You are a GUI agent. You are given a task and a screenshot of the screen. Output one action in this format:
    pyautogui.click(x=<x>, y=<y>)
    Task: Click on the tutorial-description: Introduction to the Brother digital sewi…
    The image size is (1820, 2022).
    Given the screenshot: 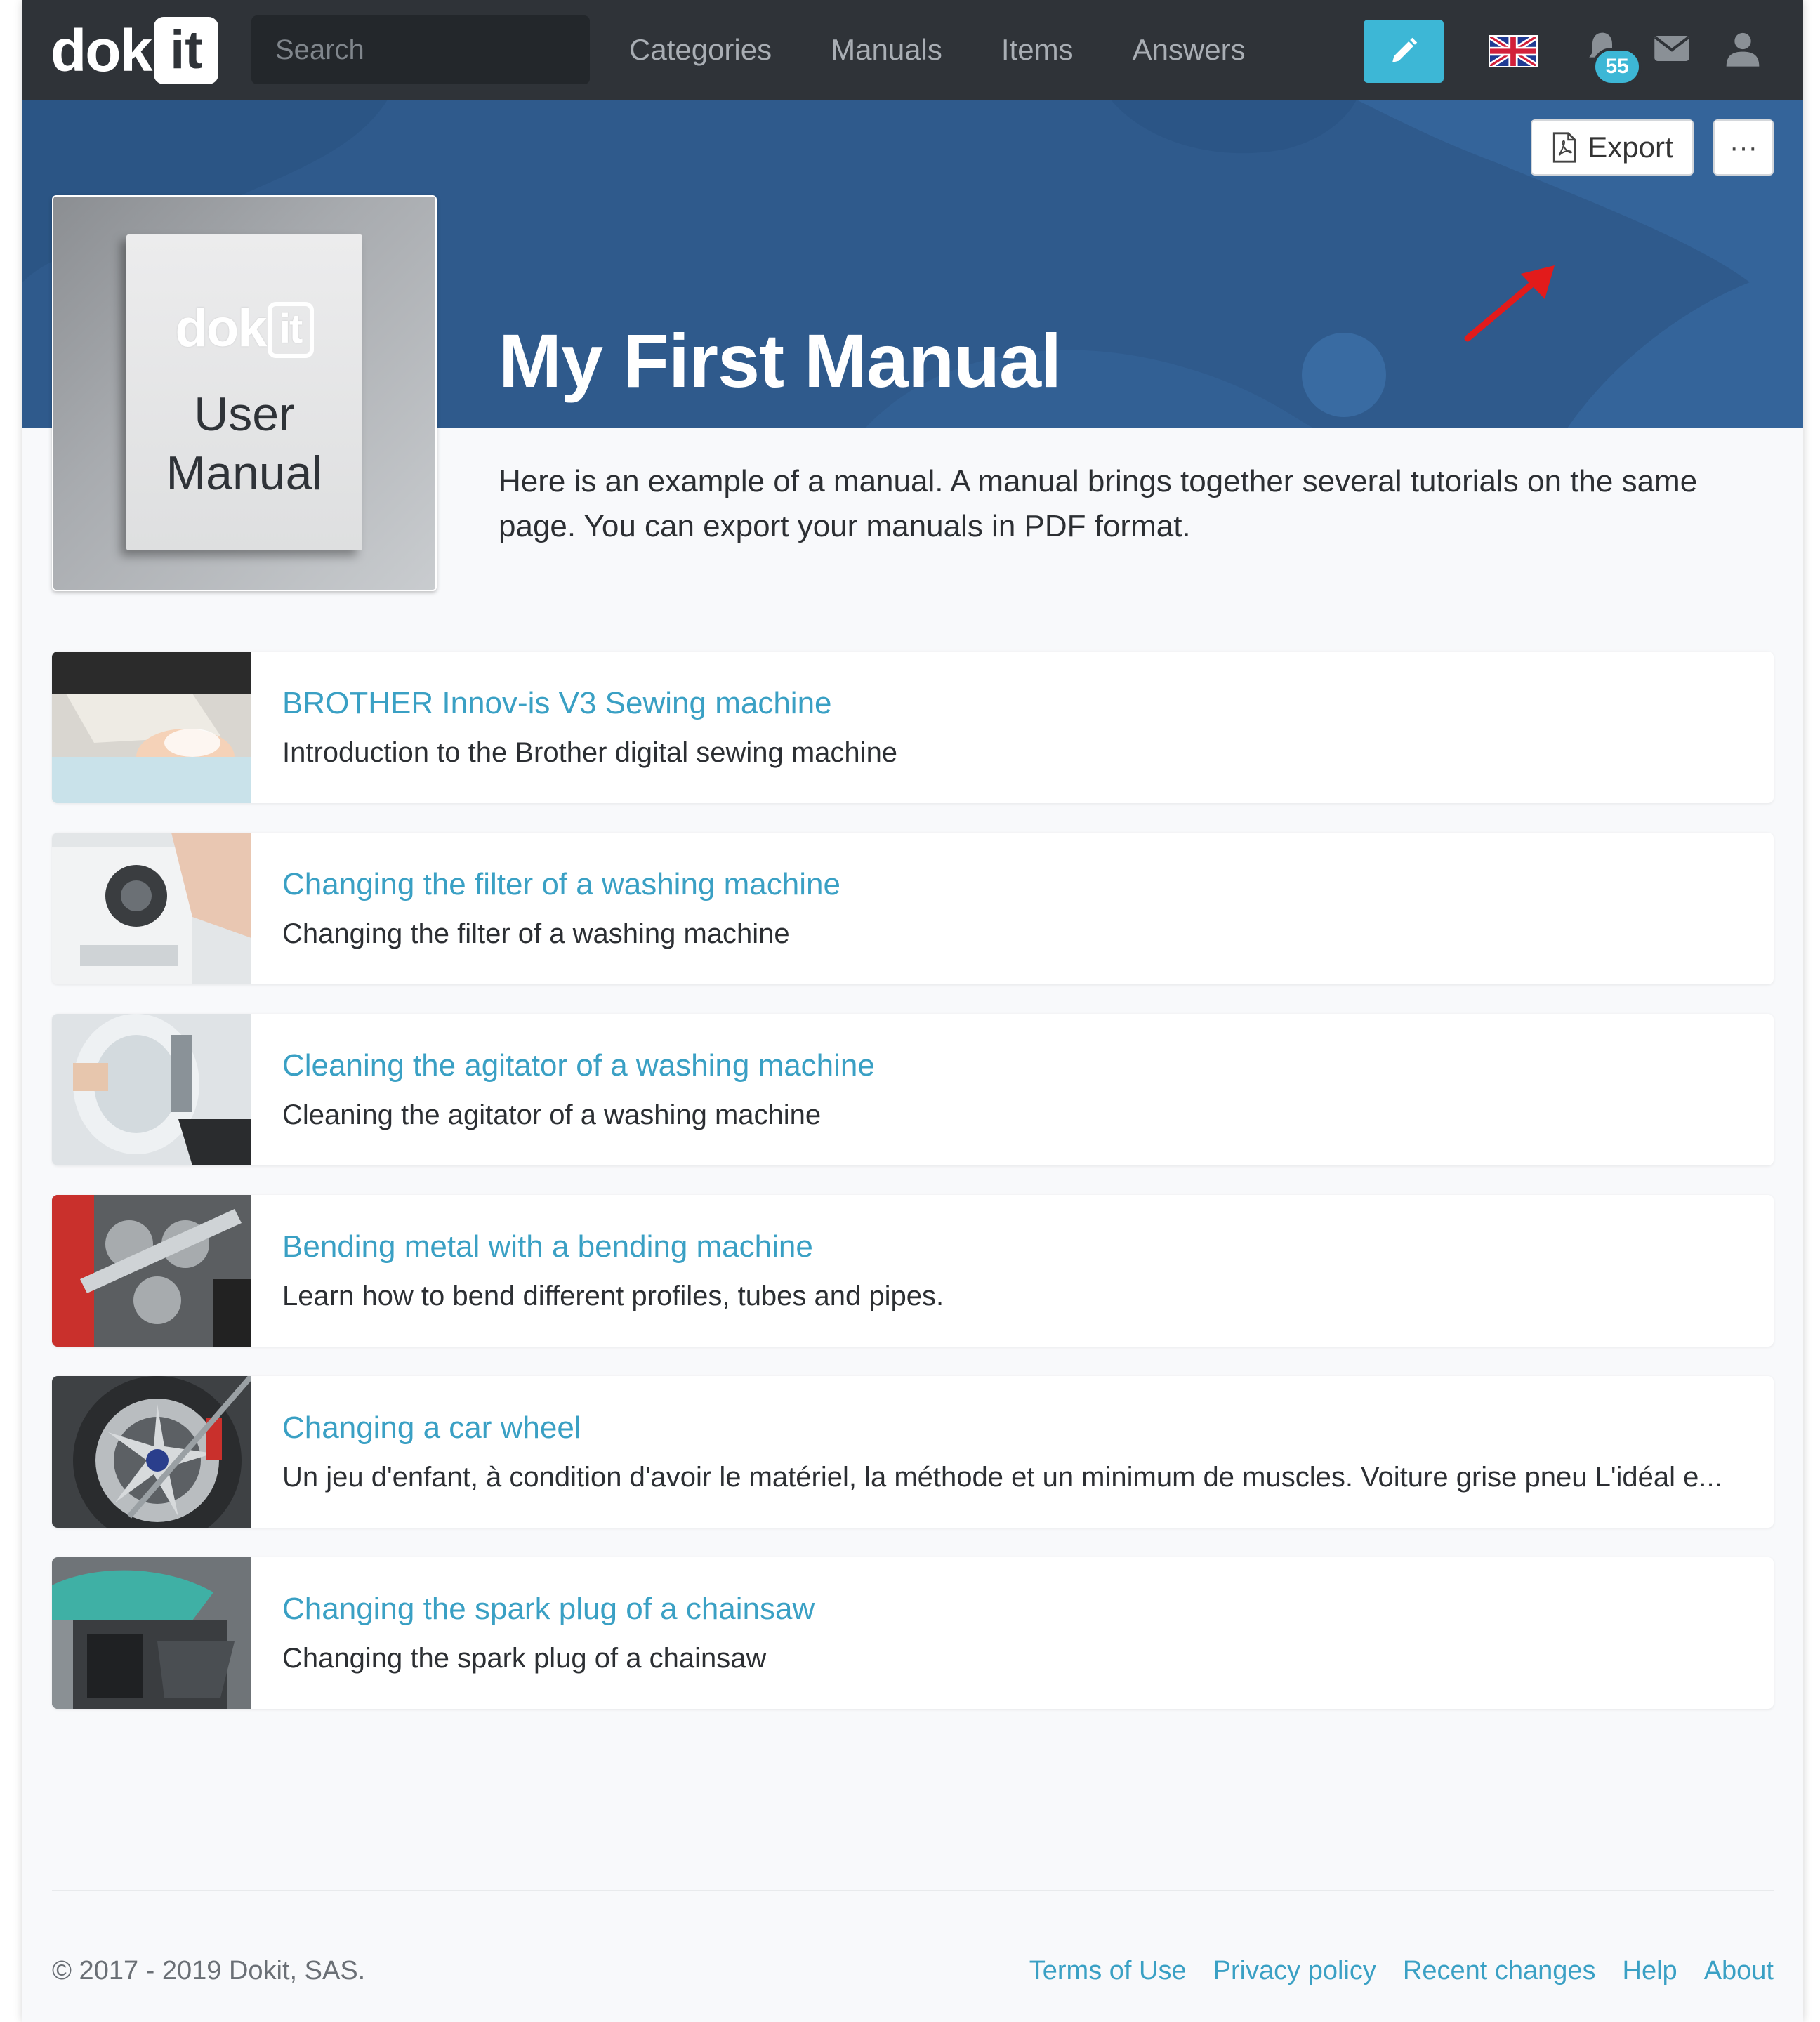 What is the action you would take?
    pyautogui.click(x=590, y=752)
    